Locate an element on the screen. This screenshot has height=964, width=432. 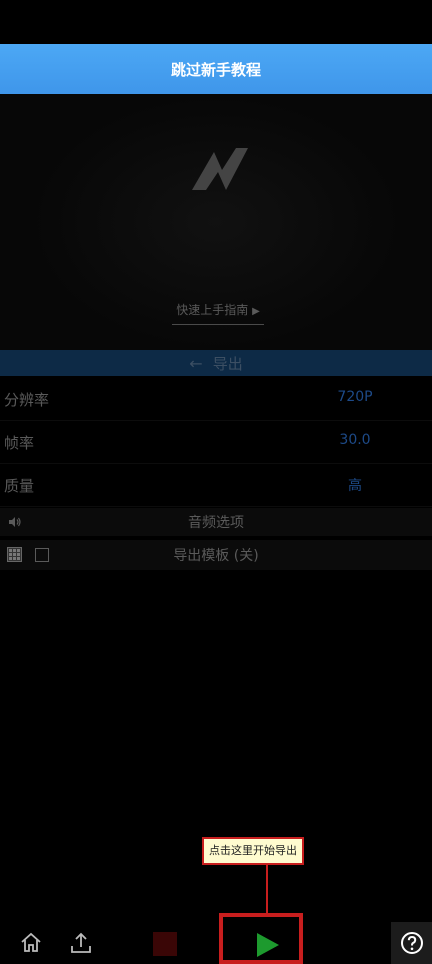
audio-options-label: 音频选项 is located at coordinates (216, 523).